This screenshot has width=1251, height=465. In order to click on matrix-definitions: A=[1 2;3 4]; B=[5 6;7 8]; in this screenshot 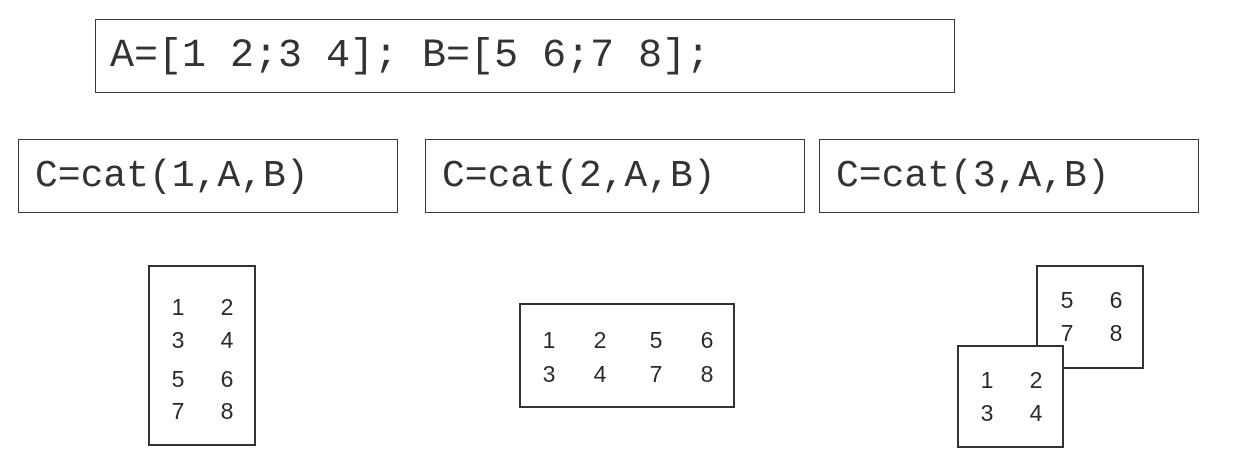, I will do `click(525, 56)`.